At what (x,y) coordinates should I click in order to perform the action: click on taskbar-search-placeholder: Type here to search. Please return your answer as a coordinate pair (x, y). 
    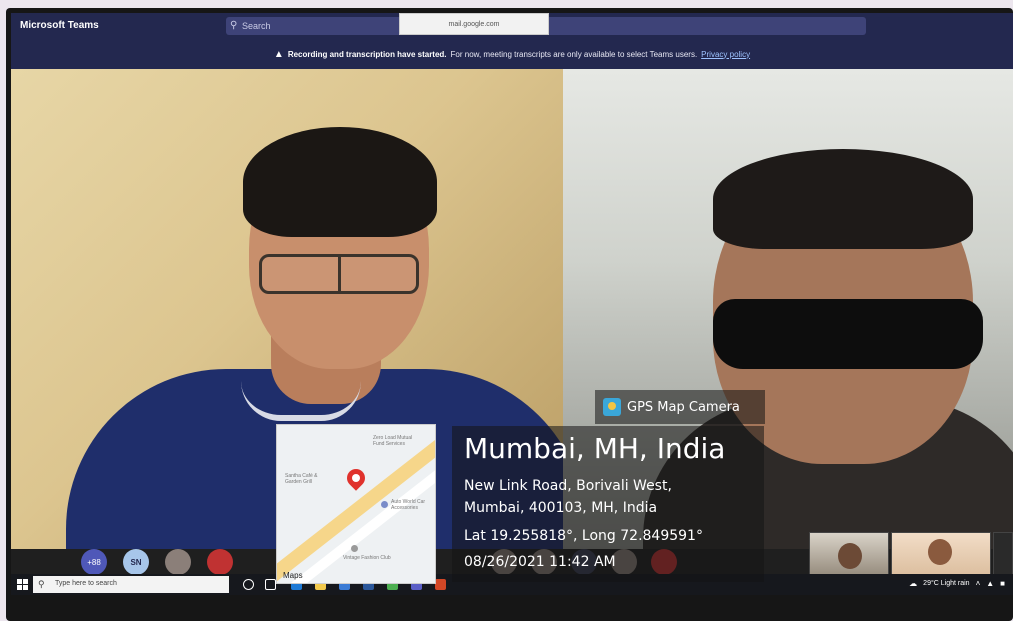
    Looking at the image, I should click on (86, 583).